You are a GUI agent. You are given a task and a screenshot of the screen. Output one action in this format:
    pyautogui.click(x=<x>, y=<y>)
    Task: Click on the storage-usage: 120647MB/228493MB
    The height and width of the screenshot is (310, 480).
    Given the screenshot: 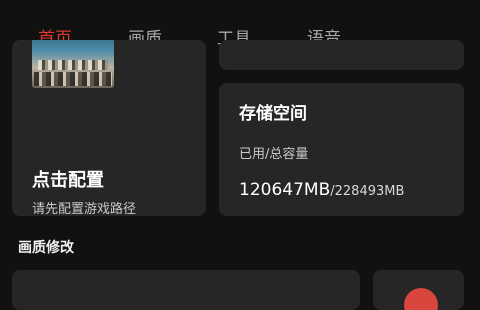 What is the action you would take?
    pyautogui.click(x=321, y=190)
    